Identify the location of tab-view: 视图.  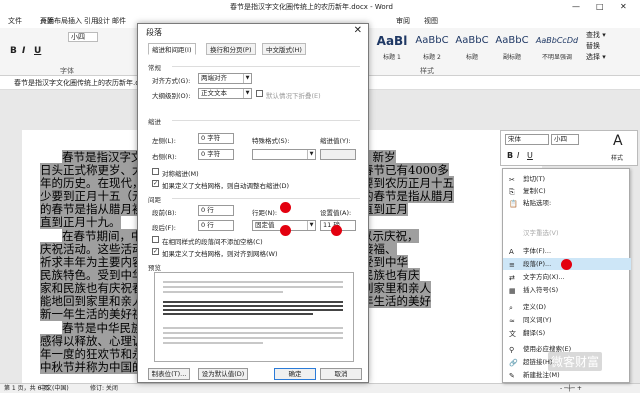
(431, 21).